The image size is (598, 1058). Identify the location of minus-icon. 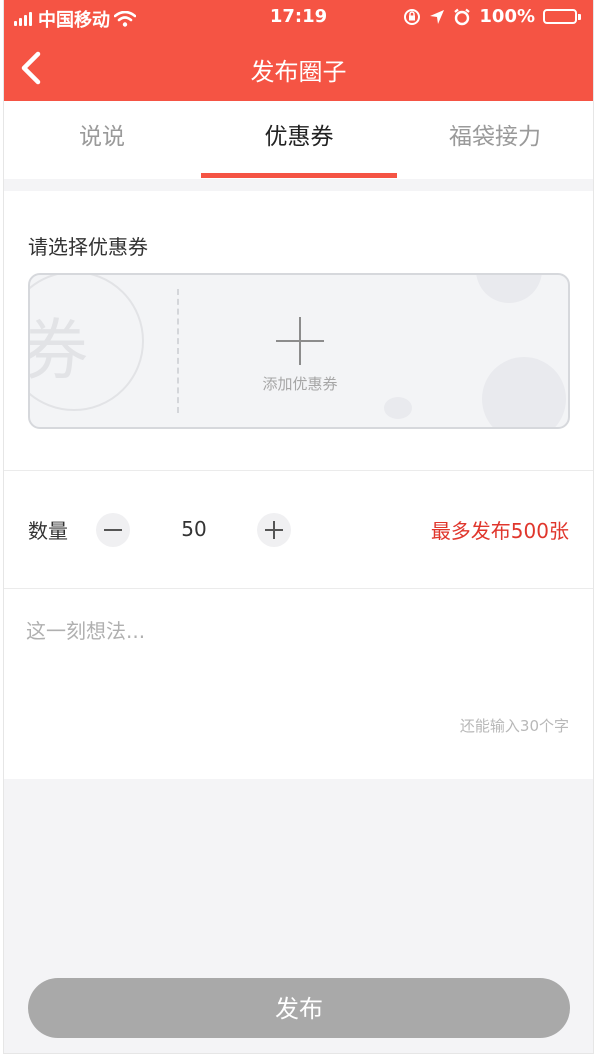
(113, 530).